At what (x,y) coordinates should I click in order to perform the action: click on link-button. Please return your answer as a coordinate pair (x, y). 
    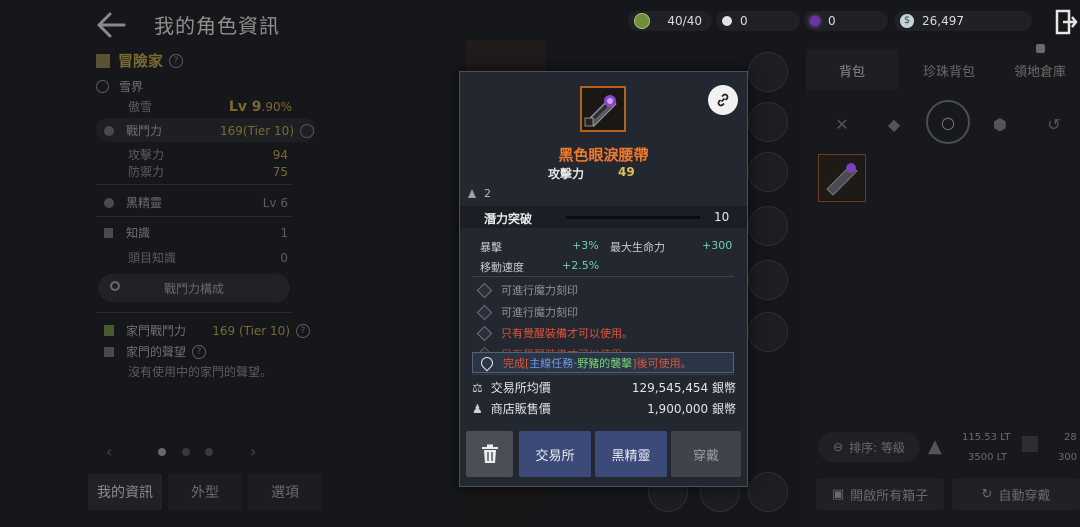
    Looking at the image, I should click on (723, 100).